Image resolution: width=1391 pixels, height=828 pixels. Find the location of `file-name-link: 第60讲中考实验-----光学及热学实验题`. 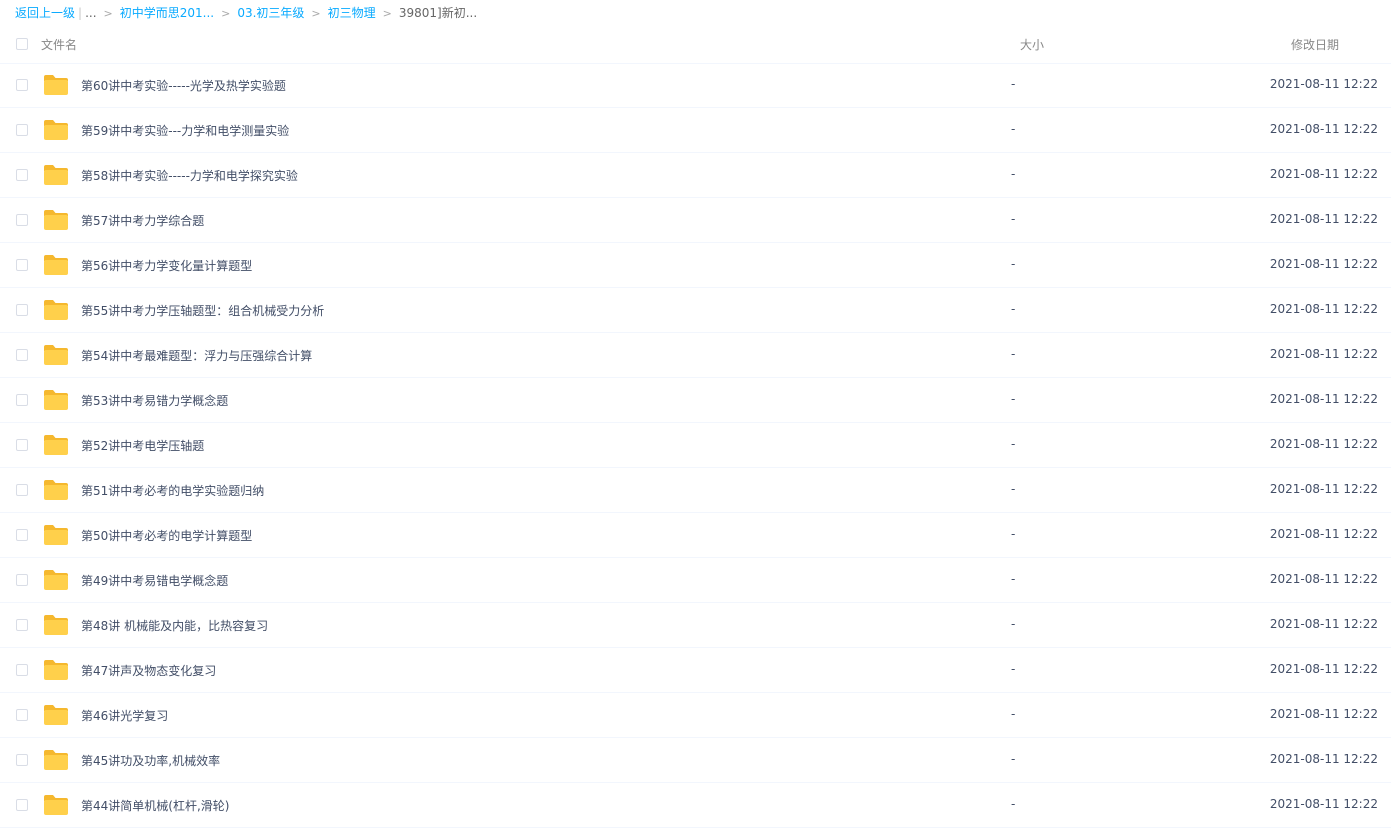

file-name-link: 第60讲中考实验-----光学及热学实验题 is located at coordinates (183, 85).